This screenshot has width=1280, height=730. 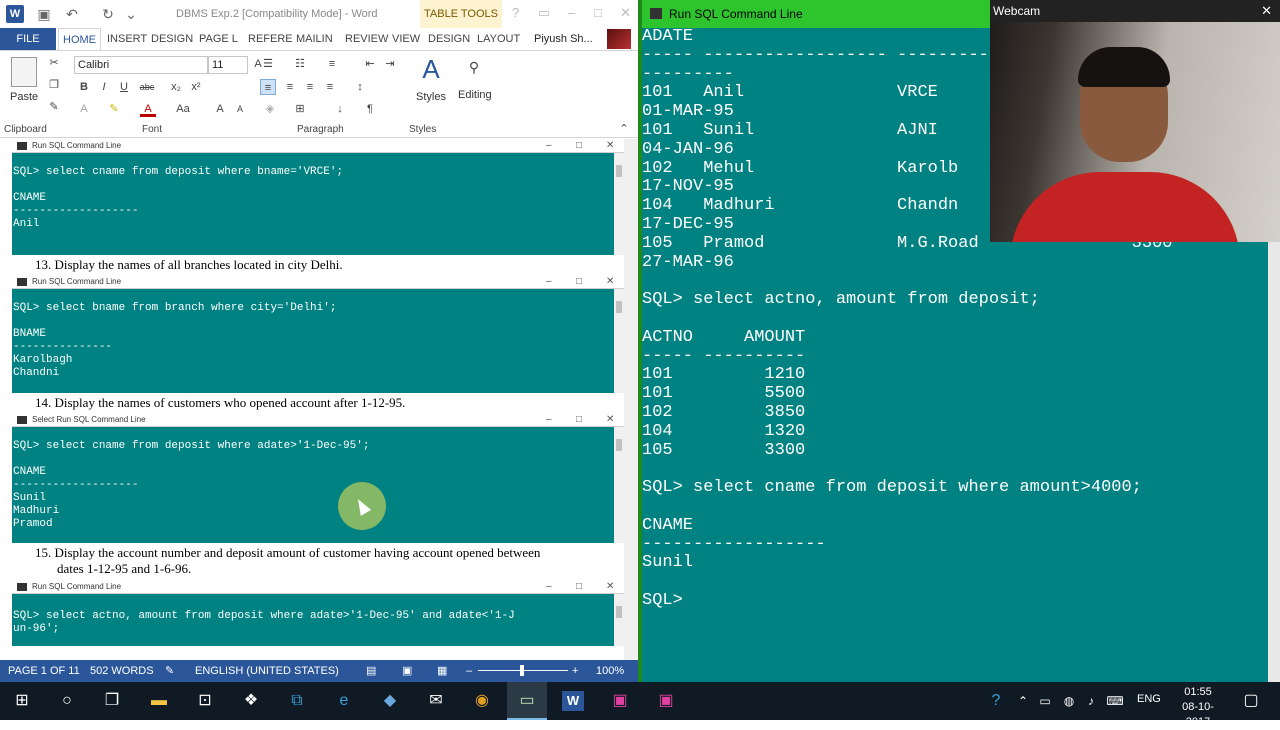 I want to click on multilevel-list-icon: ≡, so click(x=332, y=64).